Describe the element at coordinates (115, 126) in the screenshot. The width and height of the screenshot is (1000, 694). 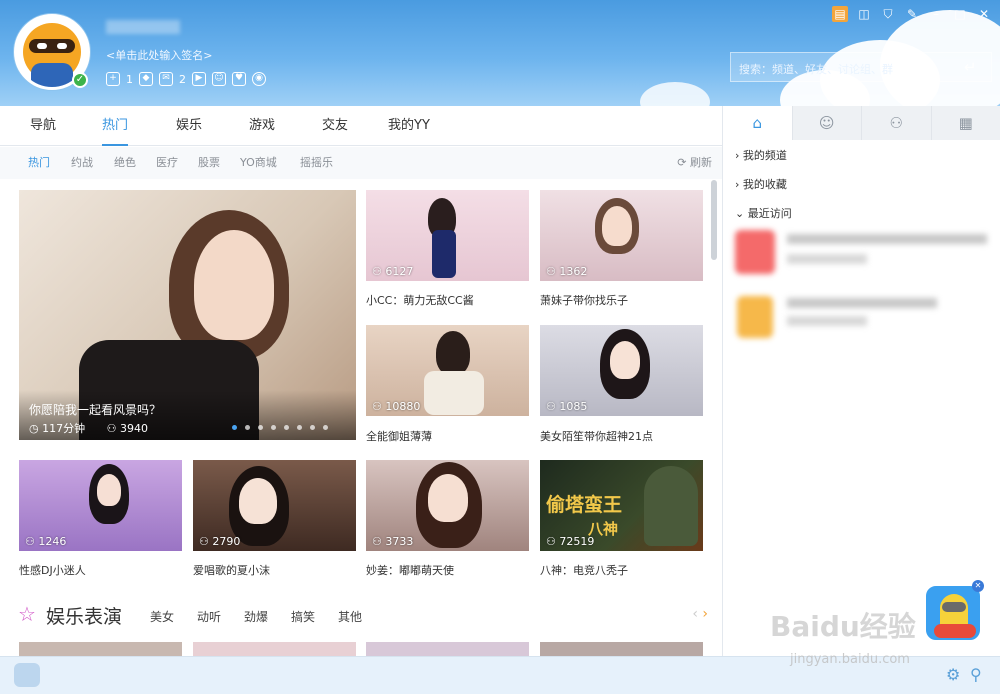
I see `tab-hot: 热门` at that location.